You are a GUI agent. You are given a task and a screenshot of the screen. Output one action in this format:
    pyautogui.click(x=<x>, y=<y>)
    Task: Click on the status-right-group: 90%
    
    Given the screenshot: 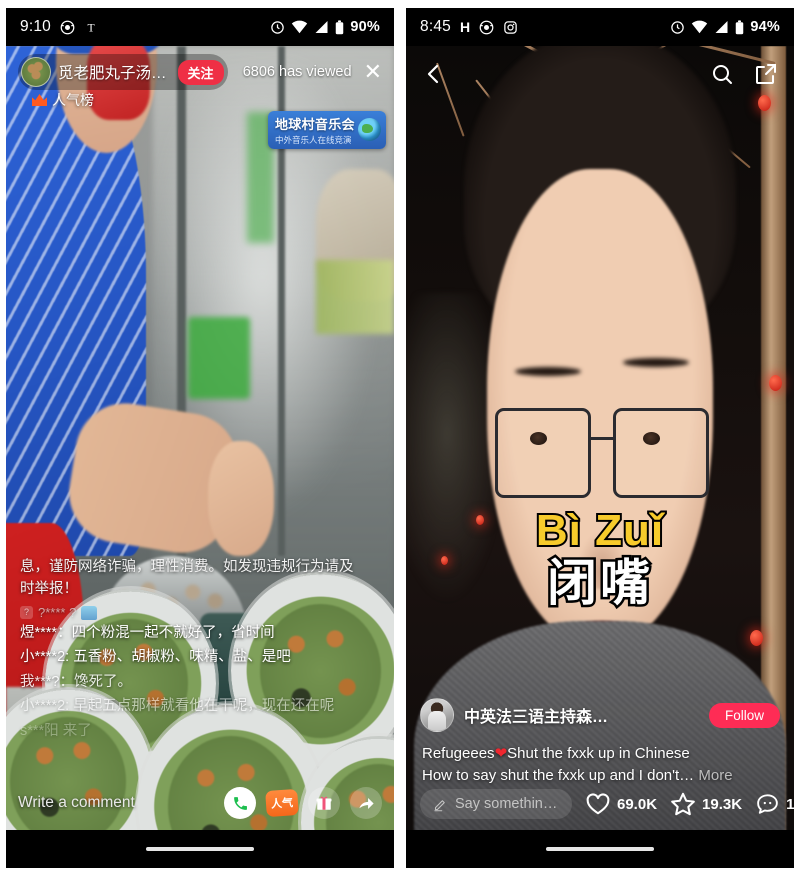 What is the action you would take?
    pyautogui.click(x=325, y=27)
    